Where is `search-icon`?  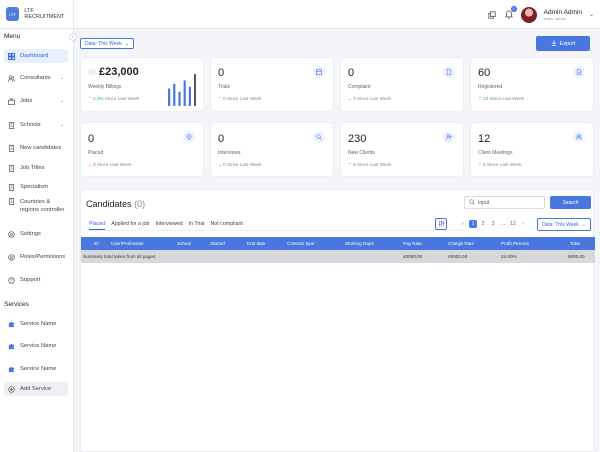
search-icon is located at coordinates (472, 202).